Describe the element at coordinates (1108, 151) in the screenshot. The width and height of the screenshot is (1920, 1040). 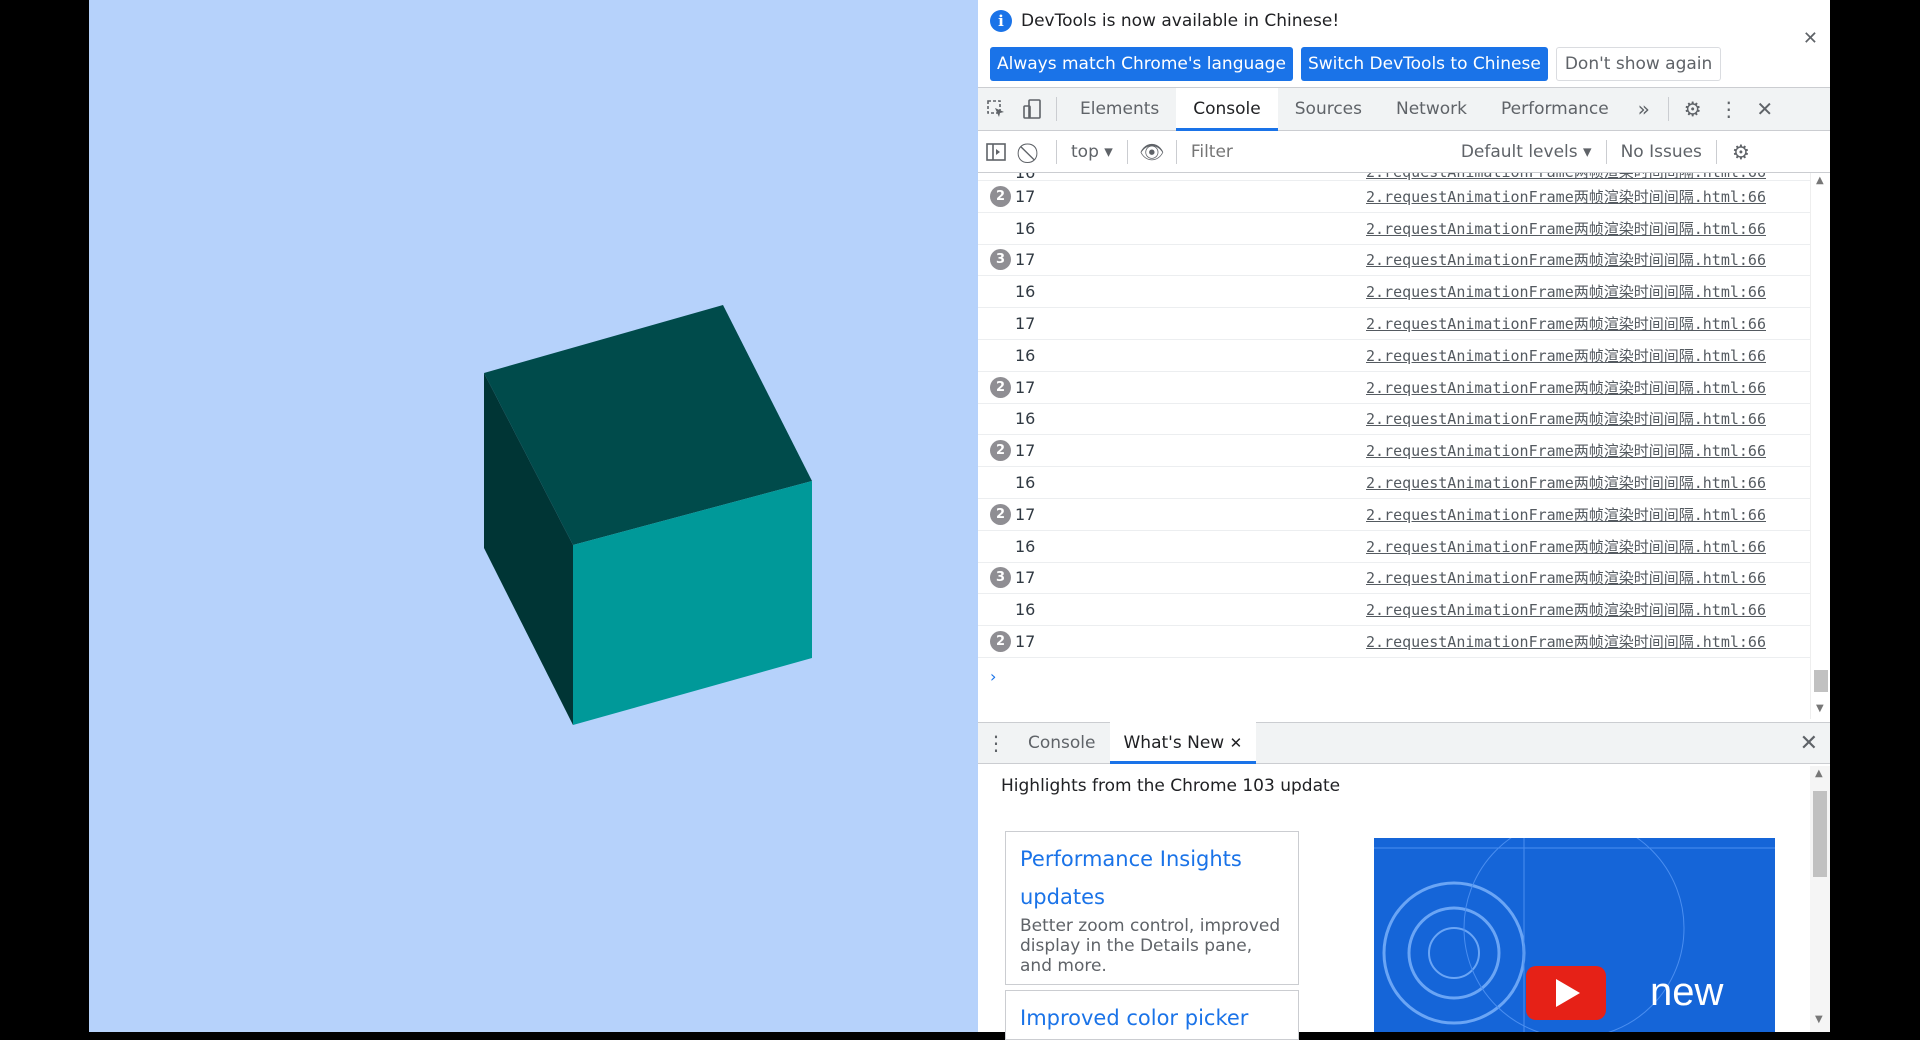
I see `context-dropdown-arrow-icon: ▾` at that location.